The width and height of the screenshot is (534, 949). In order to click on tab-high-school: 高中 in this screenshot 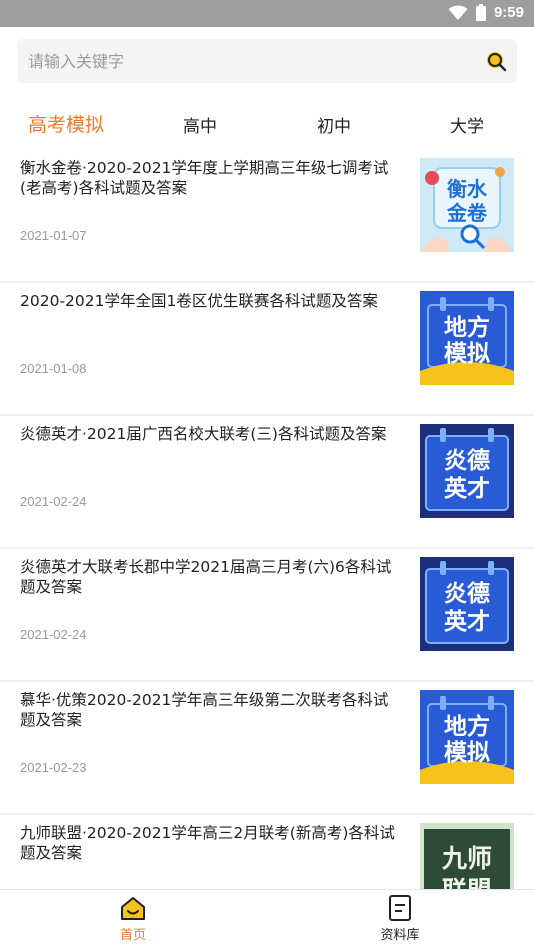, I will do `click(200, 124)`.